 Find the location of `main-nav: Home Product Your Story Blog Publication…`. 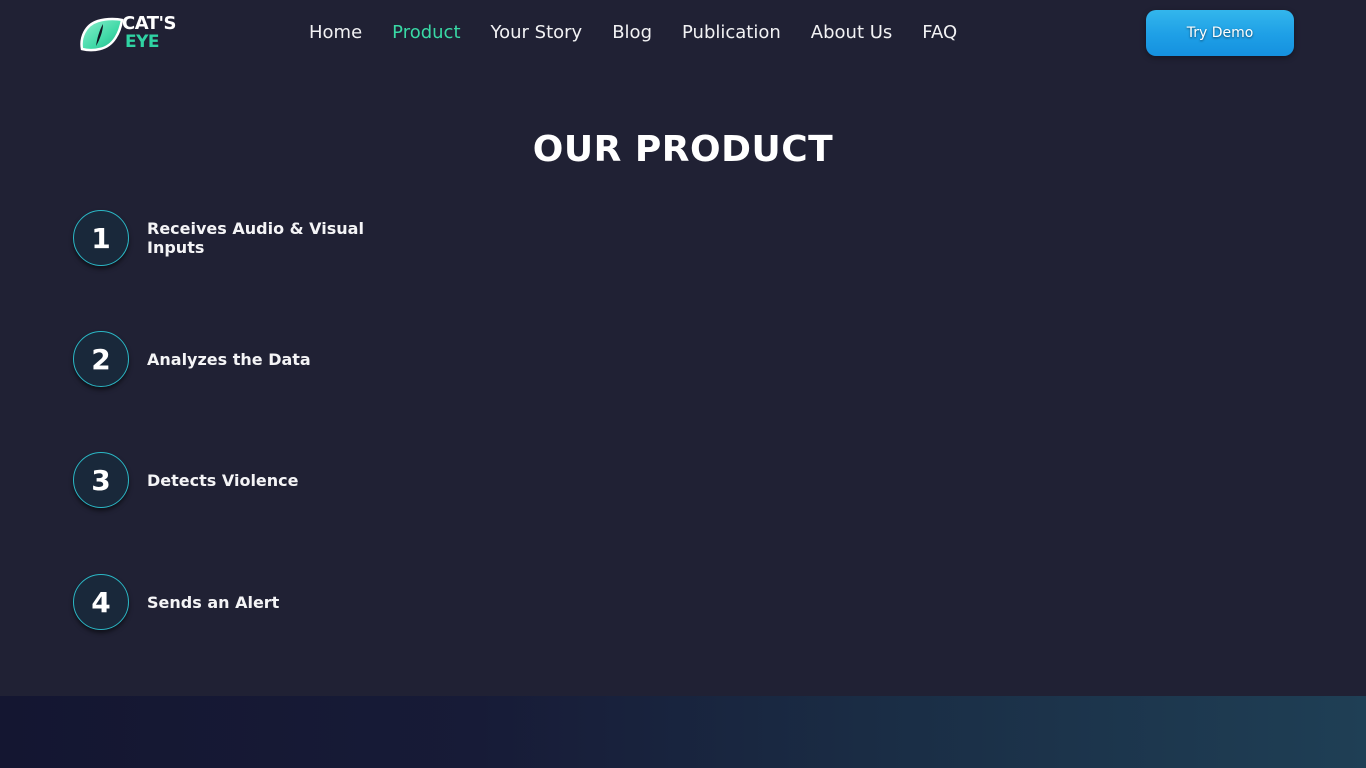

main-nav: Home Product Your Story Blog Publication… is located at coordinates (633, 33).